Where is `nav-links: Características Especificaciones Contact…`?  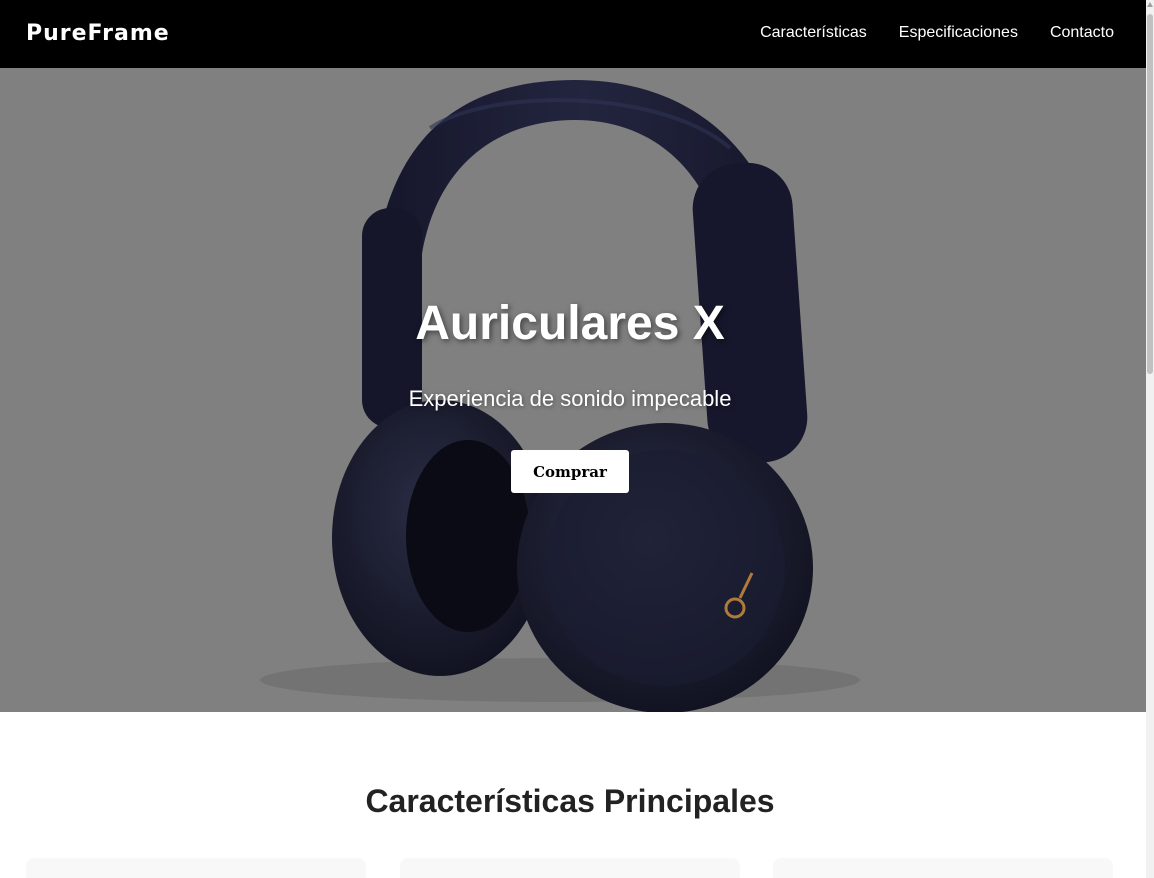
nav-links: Características Especificaciones Contact… is located at coordinates (937, 33).